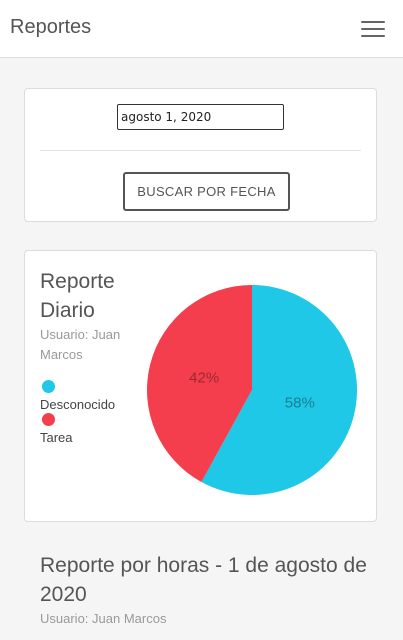 The image size is (403, 640). What do you see at coordinates (80, 344) in the screenshot?
I see `chart-user-label: Usuario: Juan Marcos` at bounding box center [80, 344].